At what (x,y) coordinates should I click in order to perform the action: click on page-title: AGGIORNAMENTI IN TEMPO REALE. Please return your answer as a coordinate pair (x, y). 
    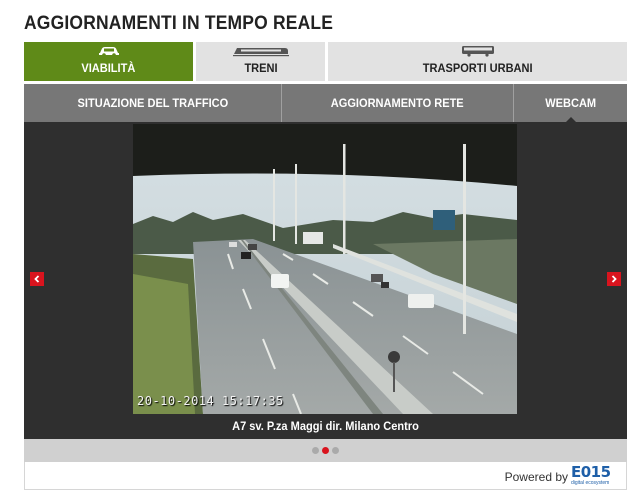
    Looking at the image, I should click on (179, 23).